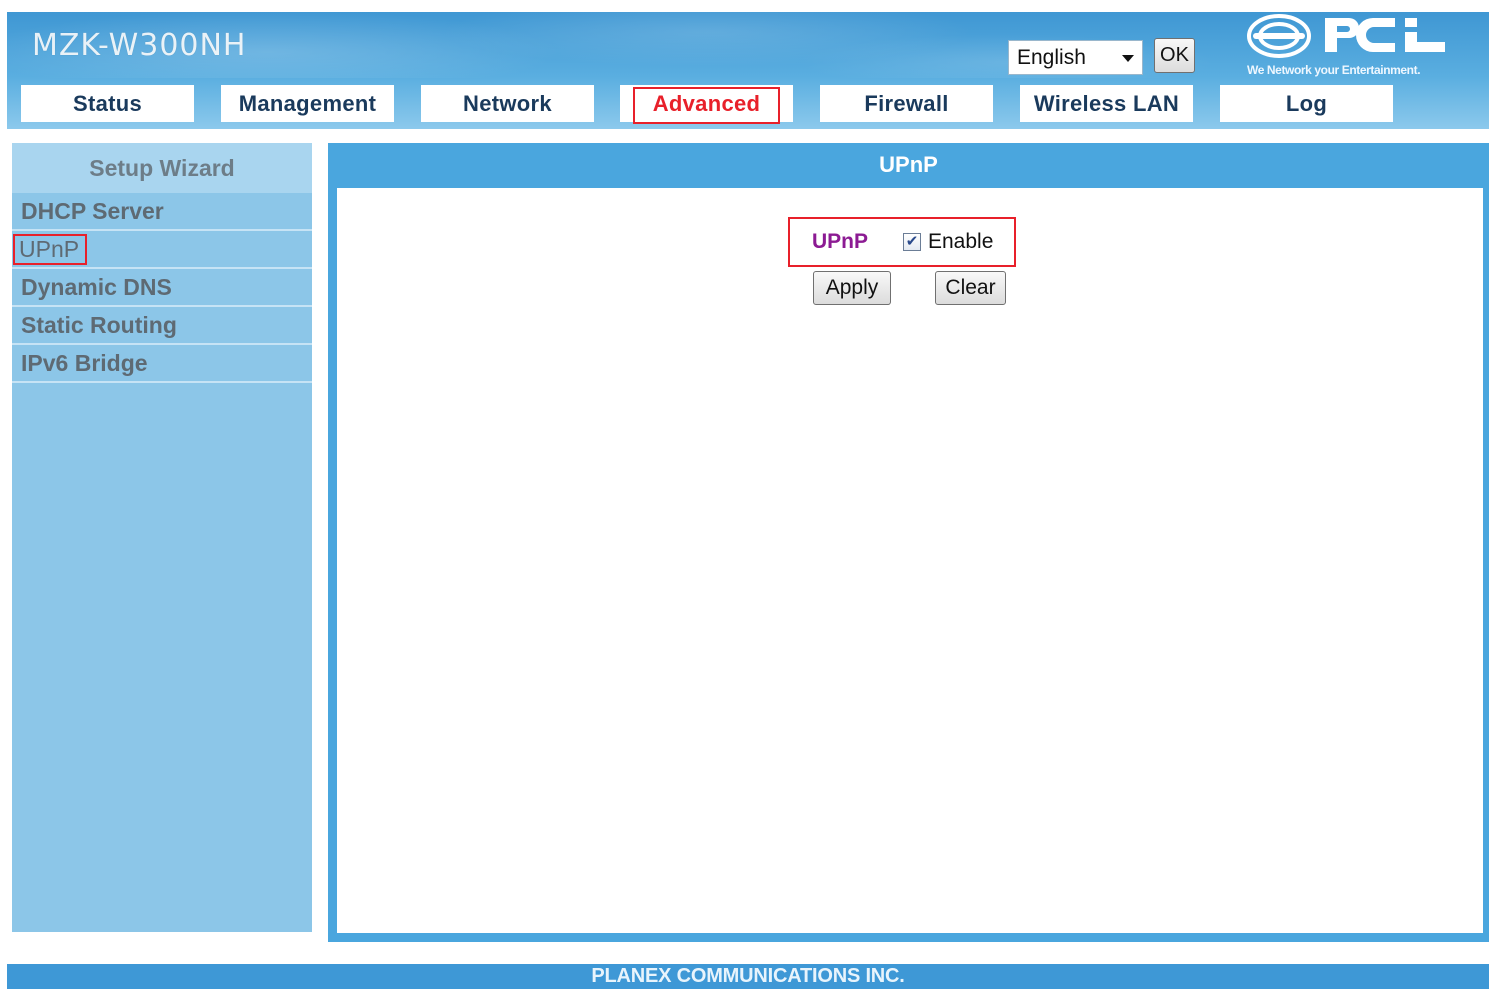 The width and height of the screenshot is (1489, 989). Describe the element at coordinates (50, 249) in the screenshot. I see `sidebar-item-label: UPnP` at that location.